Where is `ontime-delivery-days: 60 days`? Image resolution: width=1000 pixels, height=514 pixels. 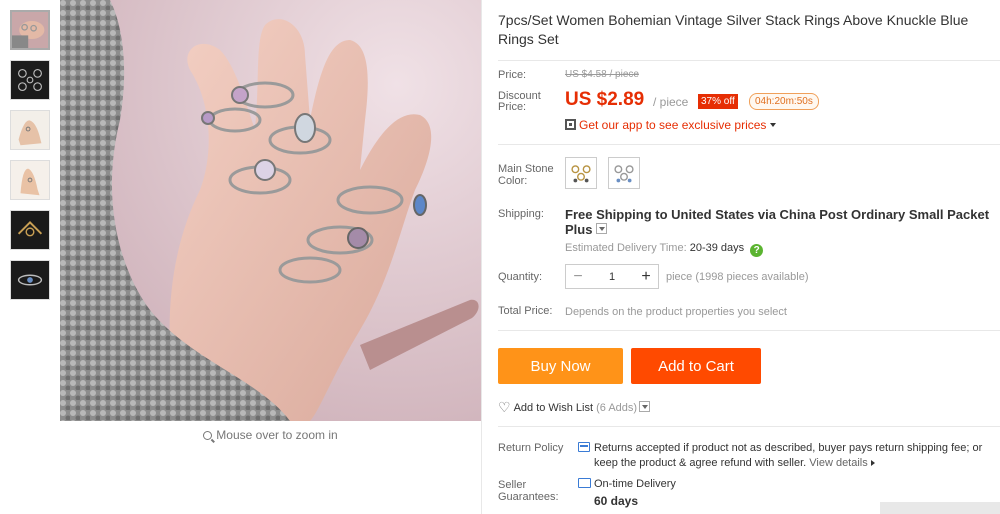 ontime-delivery-days: 60 days is located at coordinates (616, 501).